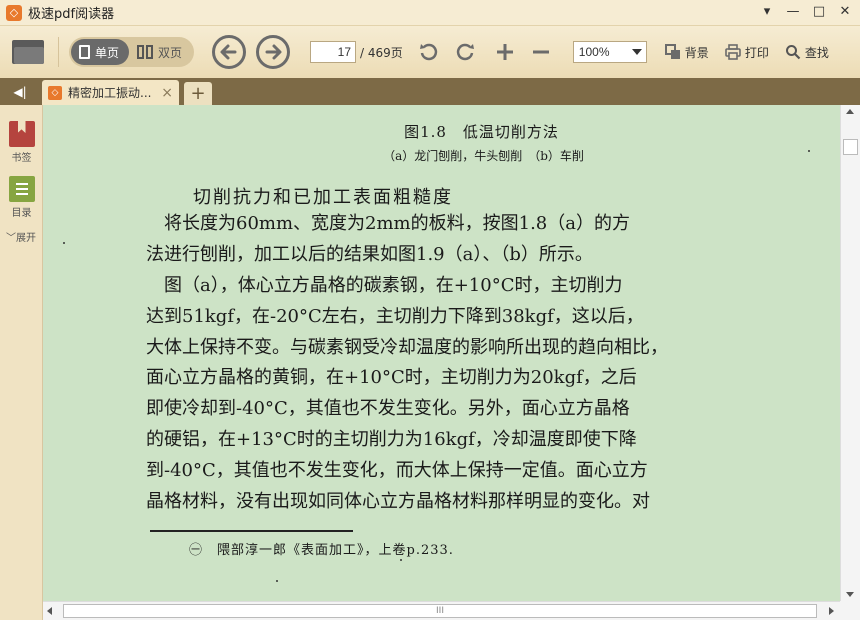 This screenshot has width=860, height=620. What do you see at coordinates (636, 52) in the screenshot?
I see `chevron-down-icon` at bounding box center [636, 52].